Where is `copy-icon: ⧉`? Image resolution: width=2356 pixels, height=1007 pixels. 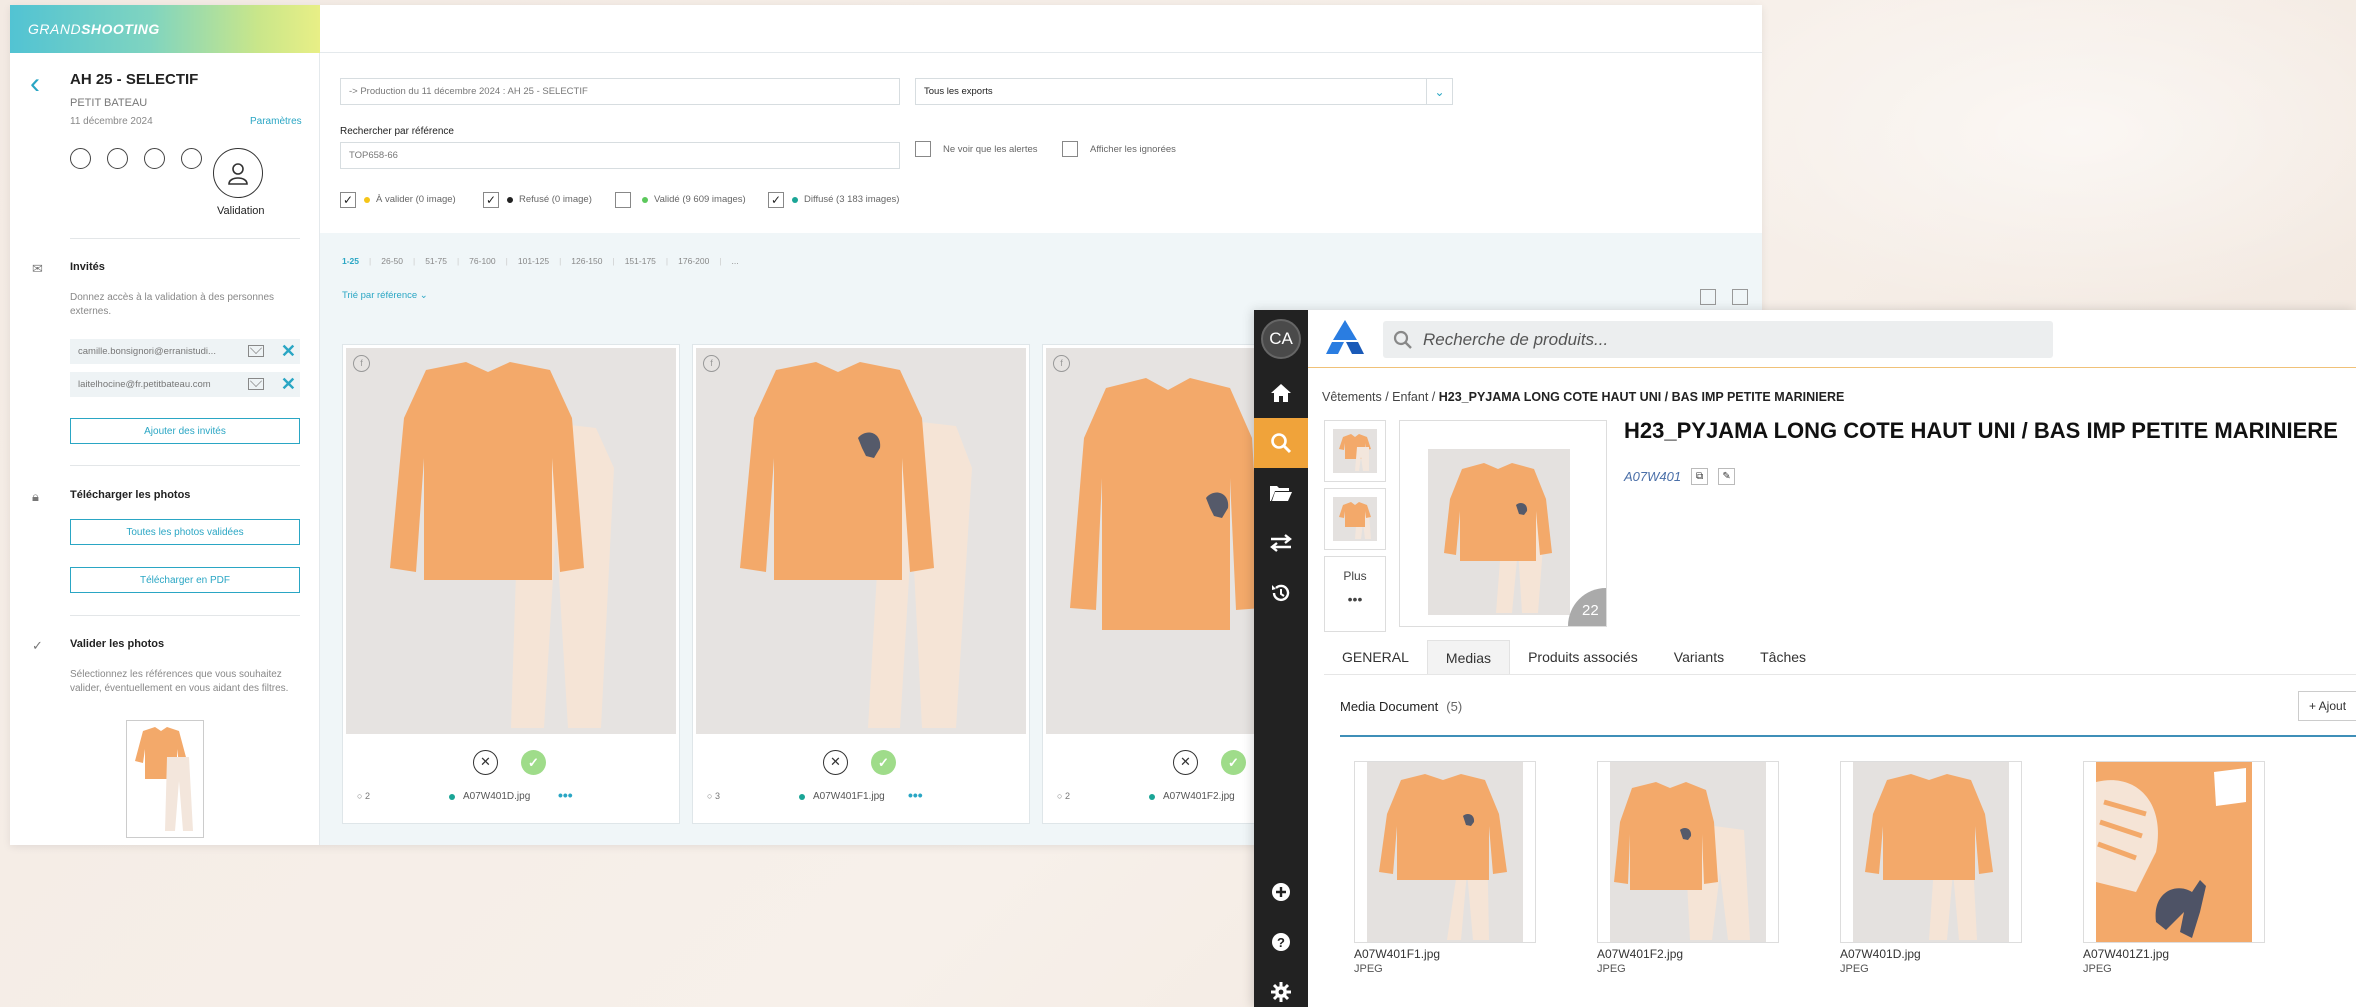
copy-icon: ⧉ is located at coordinates (1700, 476).